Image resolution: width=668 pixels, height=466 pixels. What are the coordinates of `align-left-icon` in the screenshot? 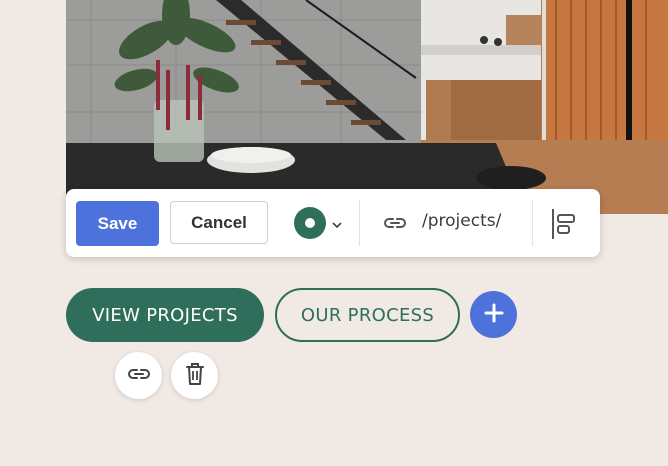 It's located at (564, 226).